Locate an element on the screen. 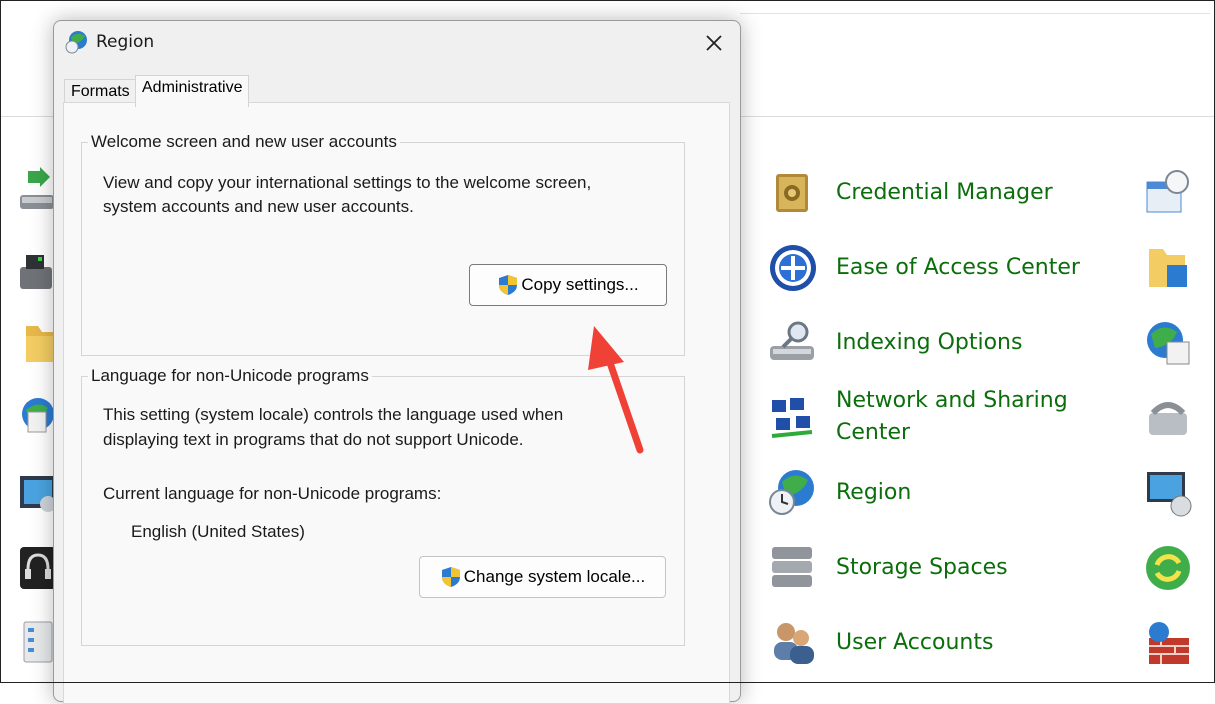  firewall-icon is located at coordinates (1168, 643).